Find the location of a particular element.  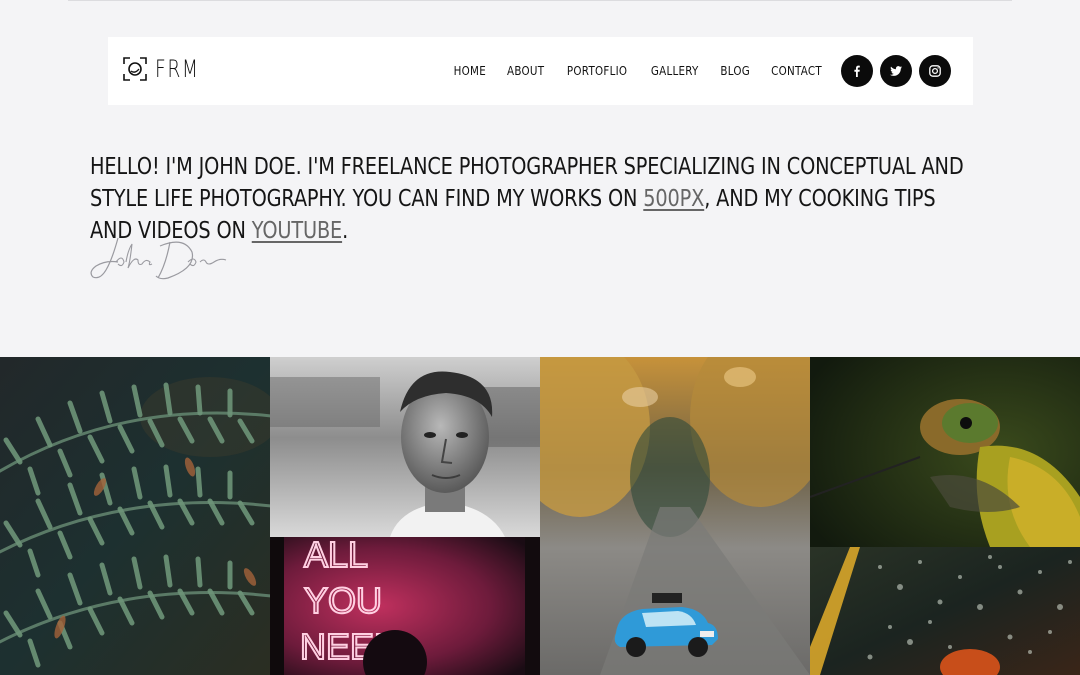

instagram-icon is located at coordinates (935, 71).